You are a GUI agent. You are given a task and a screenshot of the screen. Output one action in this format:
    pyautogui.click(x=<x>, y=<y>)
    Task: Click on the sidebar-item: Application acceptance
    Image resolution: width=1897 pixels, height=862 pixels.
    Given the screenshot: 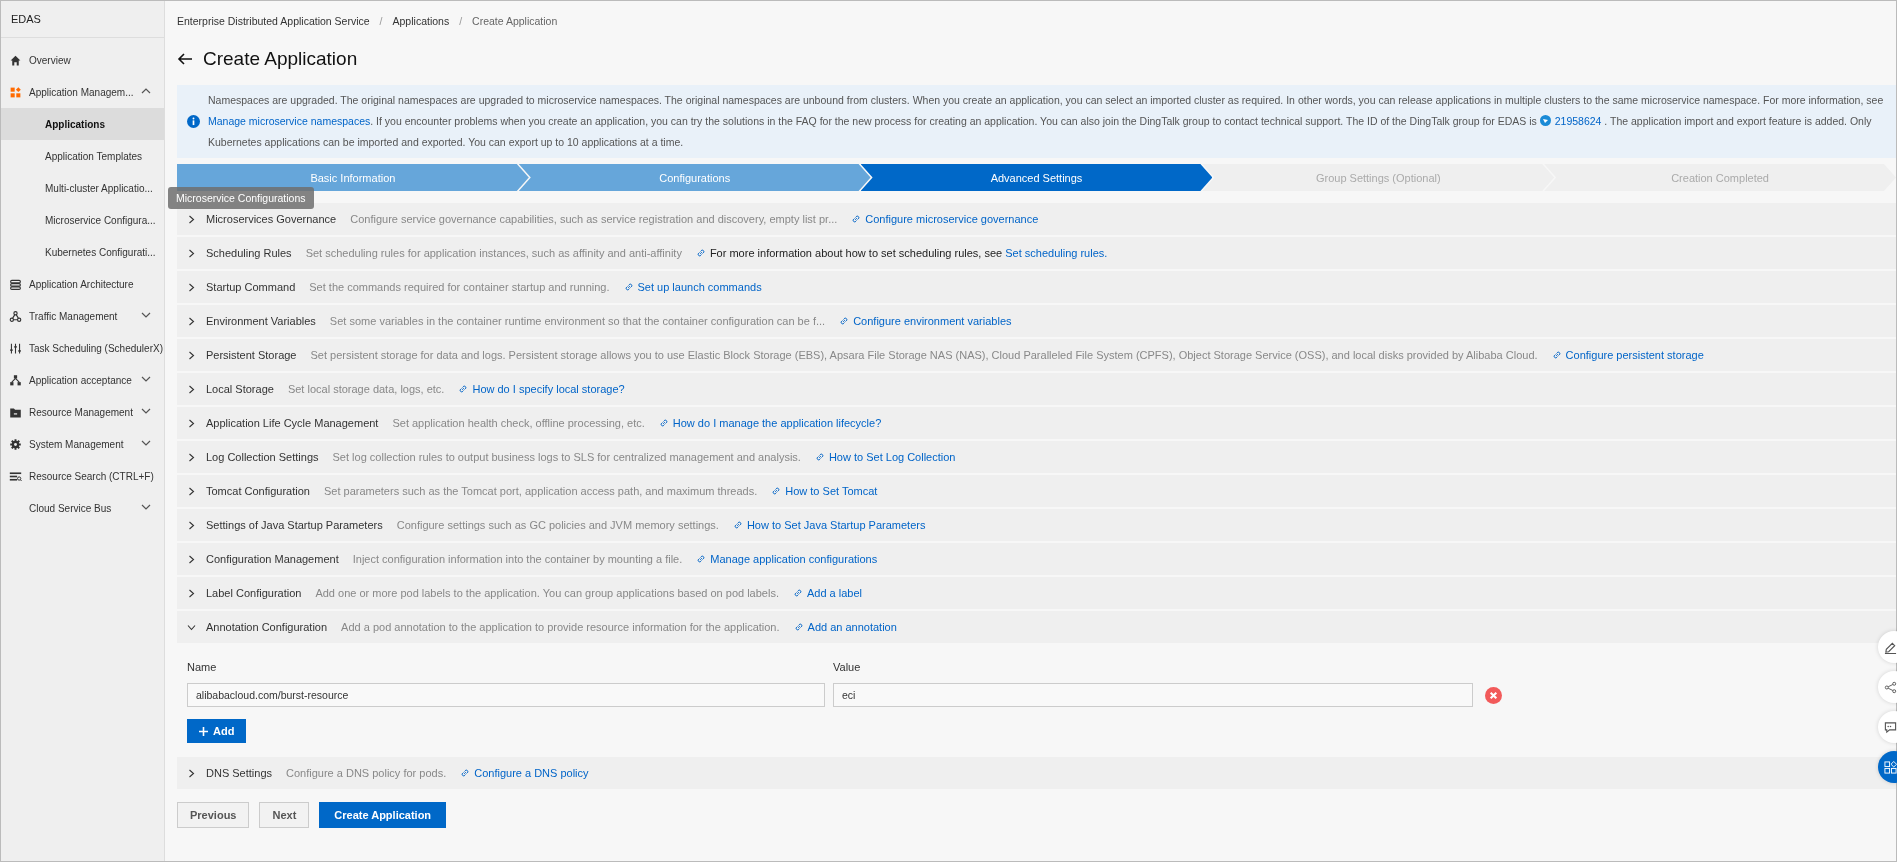 What is the action you would take?
    pyautogui.click(x=82, y=380)
    